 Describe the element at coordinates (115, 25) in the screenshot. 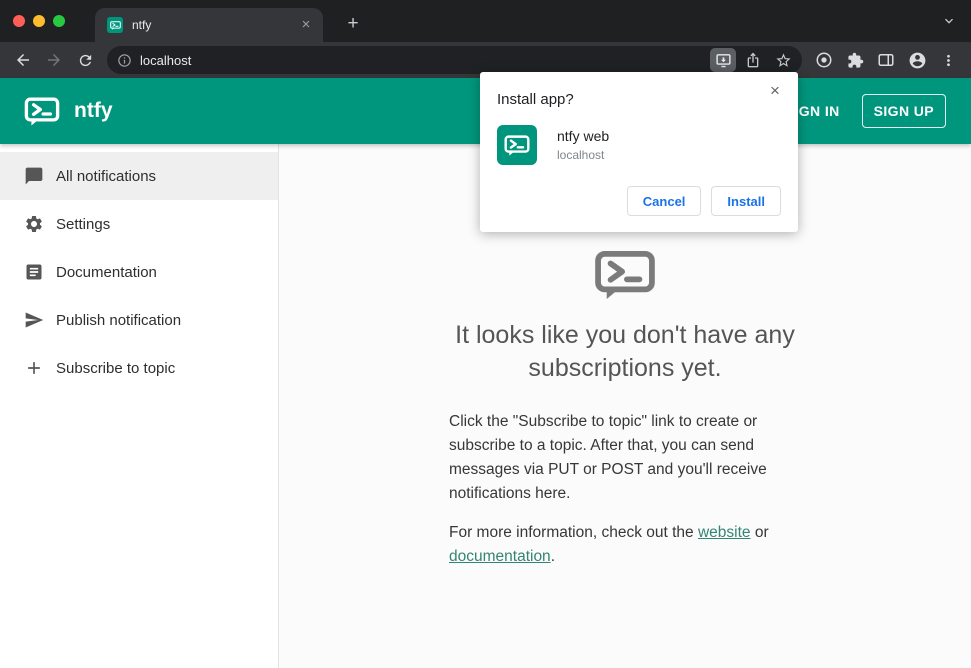

I see `ntfy-favicon` at that location.